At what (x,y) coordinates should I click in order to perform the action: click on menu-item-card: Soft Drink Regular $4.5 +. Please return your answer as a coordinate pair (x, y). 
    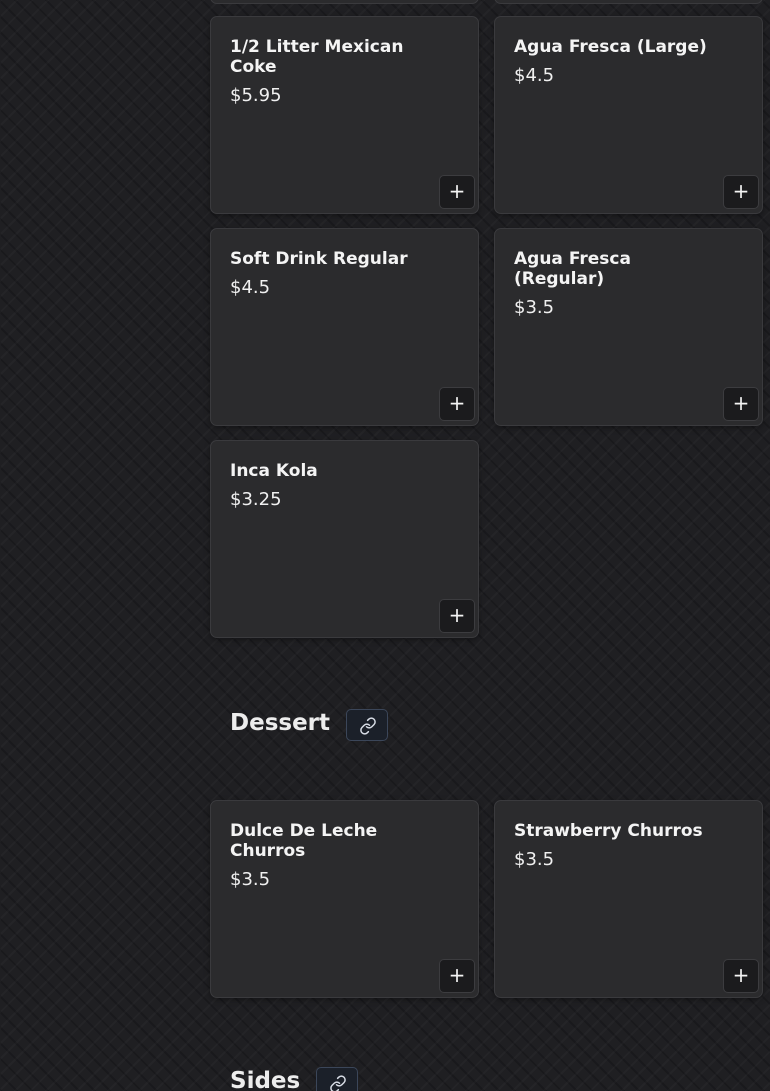
    Looking at the image, I should click on (344, 327).